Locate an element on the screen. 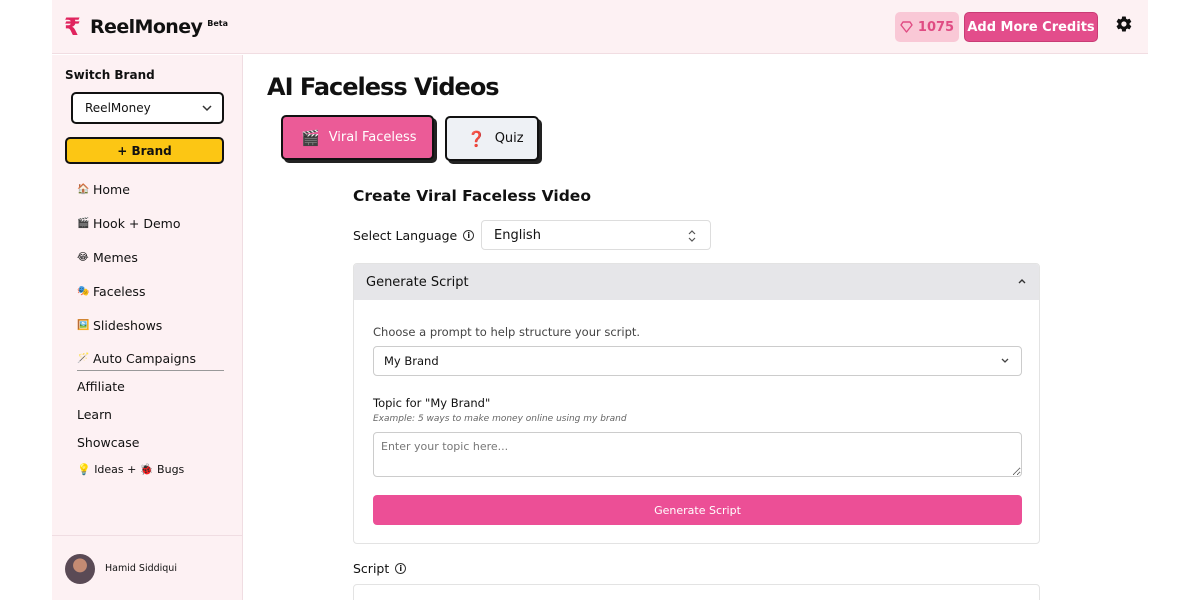 The image size is (1200, 600). prompt-select-value: My Brand is located at coordinates (411, 361).